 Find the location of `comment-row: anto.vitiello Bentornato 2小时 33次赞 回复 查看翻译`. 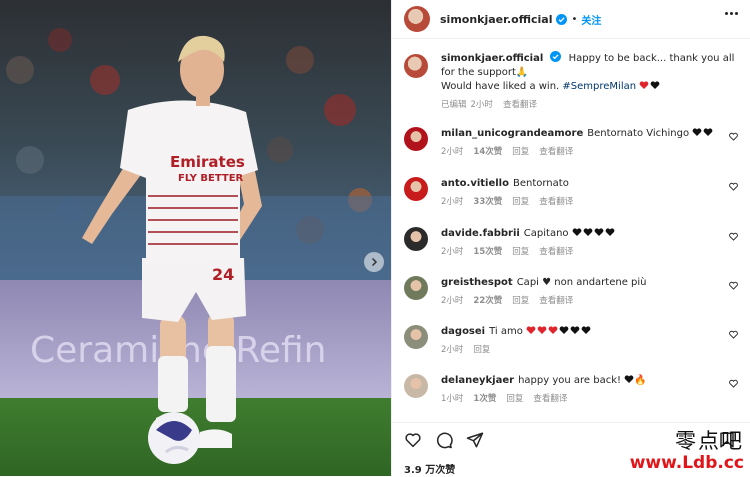

comment-row: anto.vitiello Bentornato 2小时 33次赞 回复 查看翻译 is located at coordinates (571, 190).